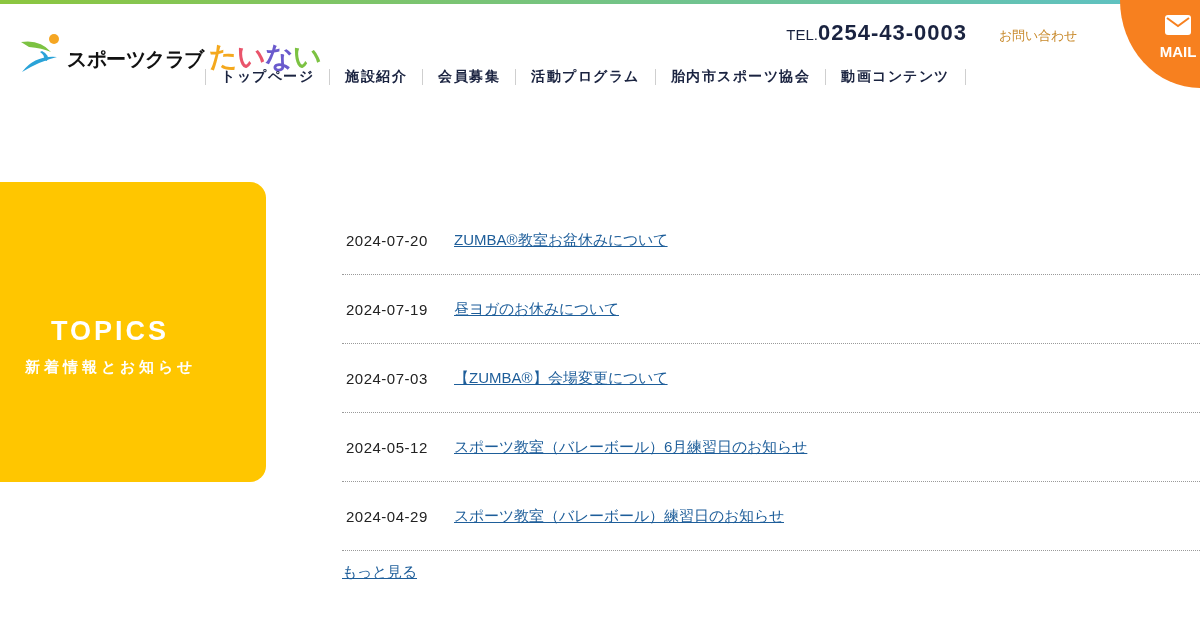  I want to click on envelope-icon, so click(1178, 25).